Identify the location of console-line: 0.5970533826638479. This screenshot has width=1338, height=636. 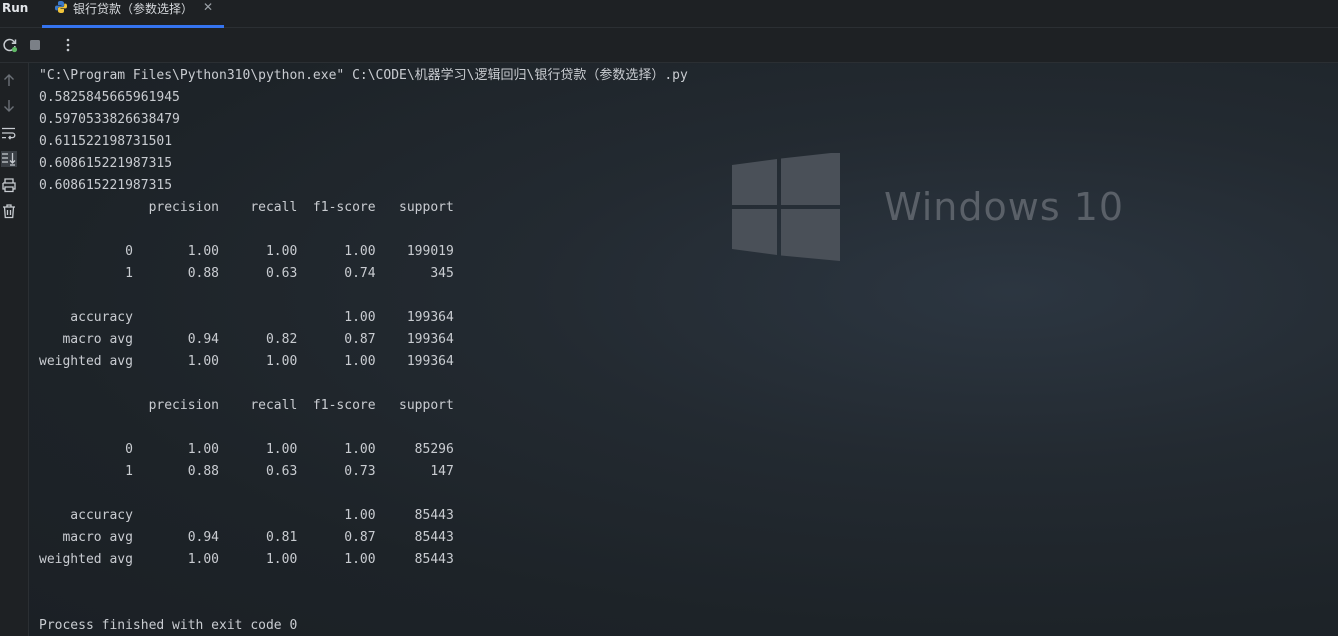
(109, 119).